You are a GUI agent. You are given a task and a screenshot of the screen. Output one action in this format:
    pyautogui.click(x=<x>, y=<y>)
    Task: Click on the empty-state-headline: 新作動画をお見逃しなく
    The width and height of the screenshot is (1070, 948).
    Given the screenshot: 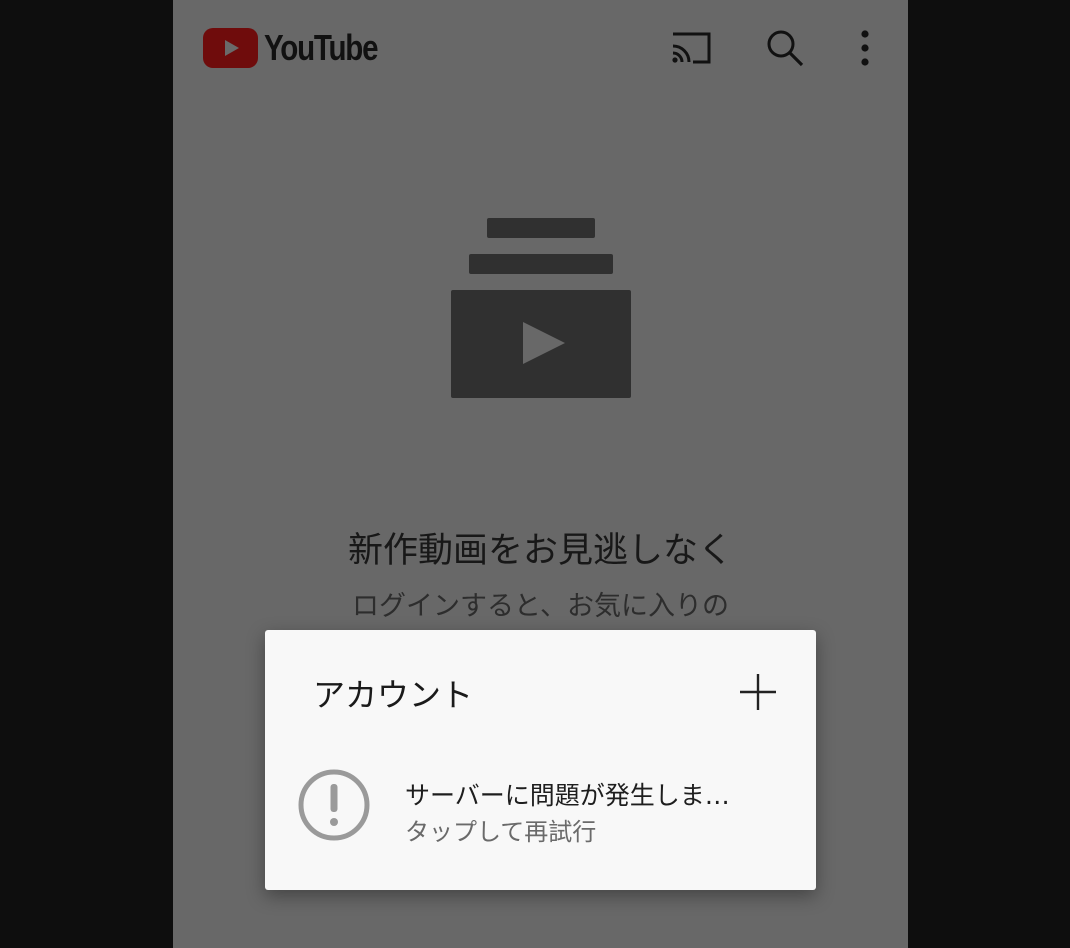 What is the action you would take?
    pyautogui.click(x=540, y=551)
    